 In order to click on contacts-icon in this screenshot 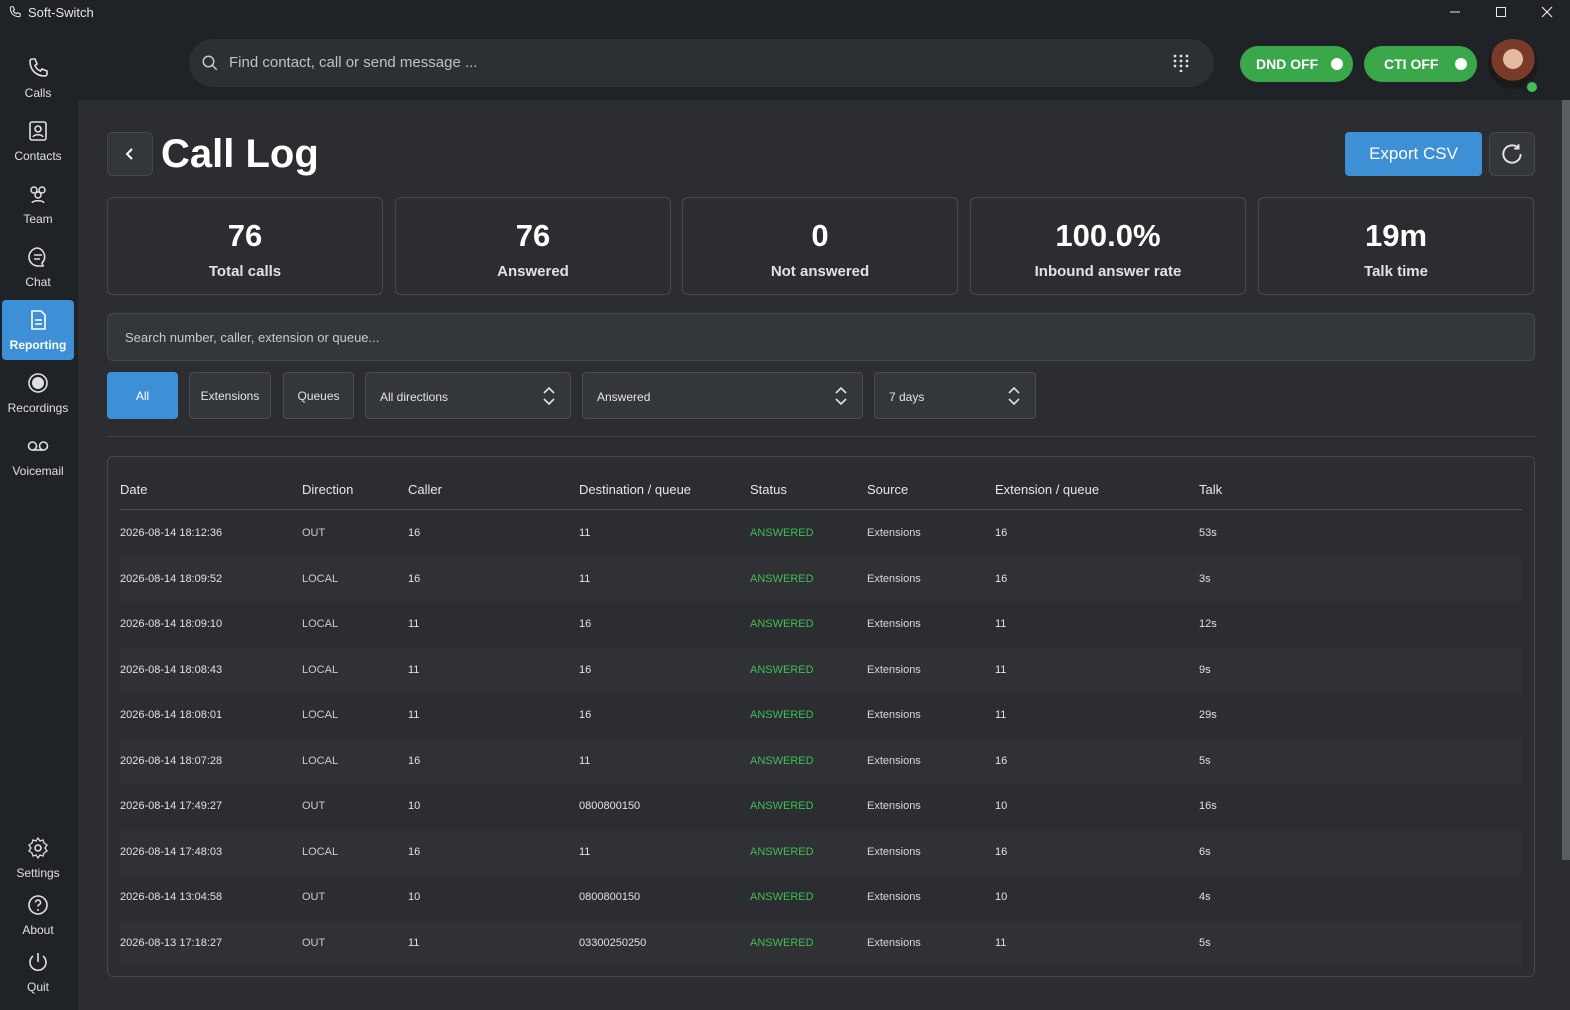, I will do `click(38, 131)`.